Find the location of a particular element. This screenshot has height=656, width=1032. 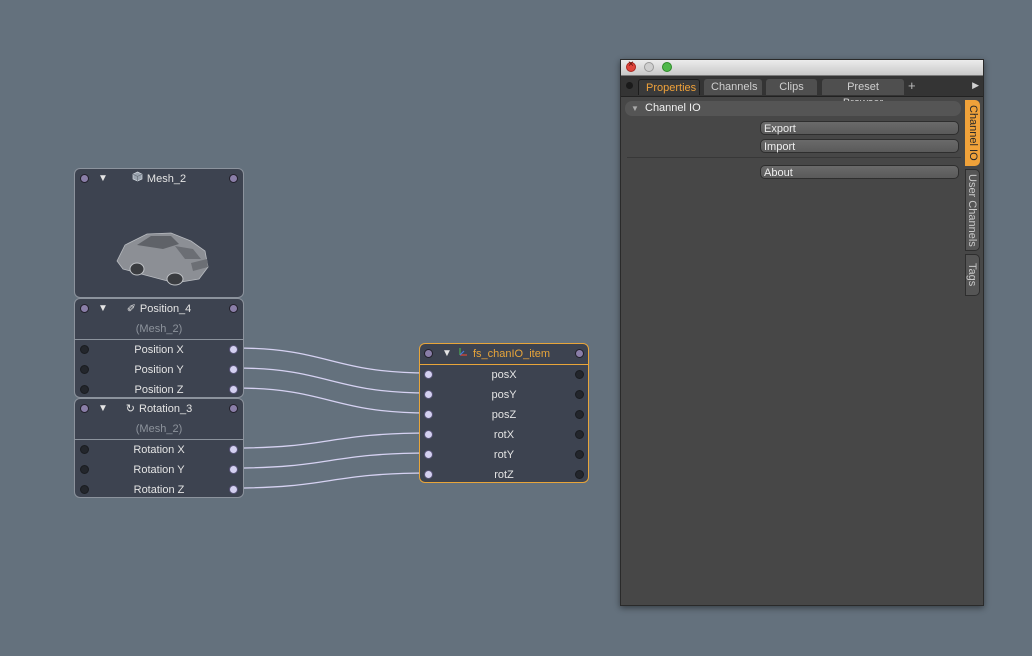

export-button: Export is located at coordinates (859, 128).